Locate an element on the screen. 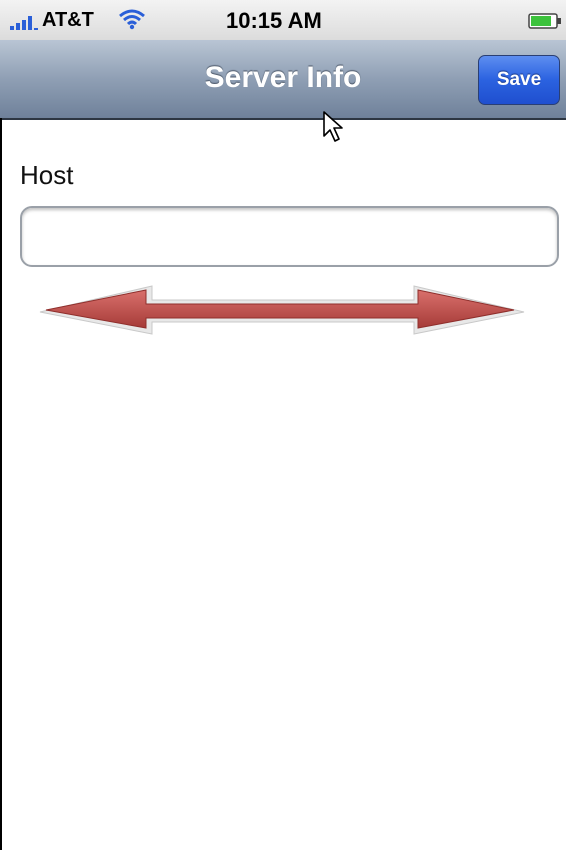 This screenshot has width=566, height=850. mouse-pointer-icon is located at coordinates (333, 126).